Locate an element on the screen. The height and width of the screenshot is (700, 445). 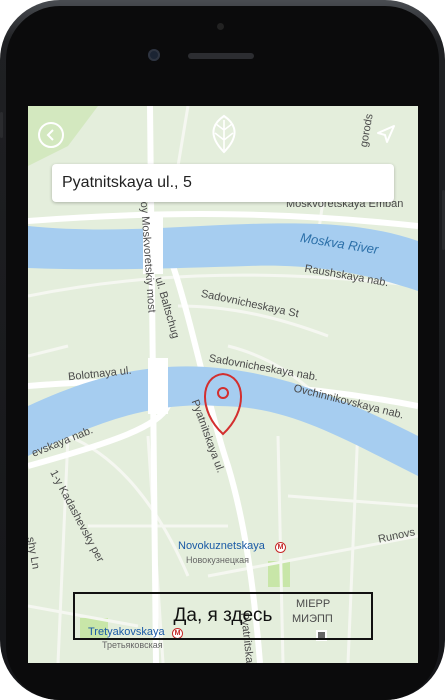
metro-station-label-ru: Новокузнецкая is located at coordinates (217, 560).